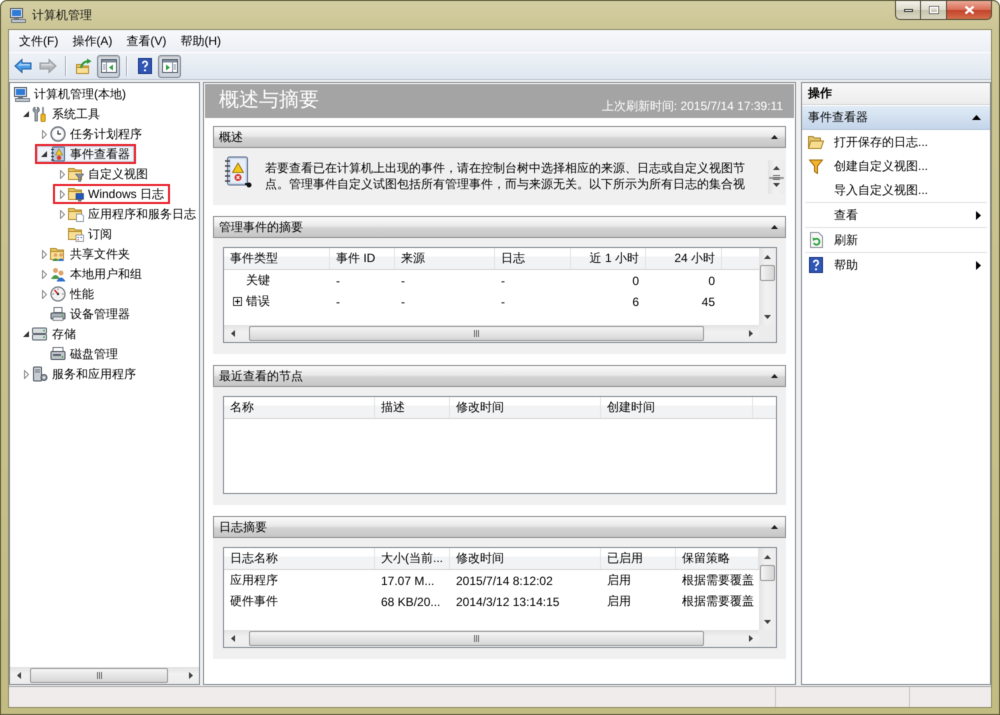  Describe the element at coordinates (22, 94) in the screenshot. I see `computer-icon` at that location.